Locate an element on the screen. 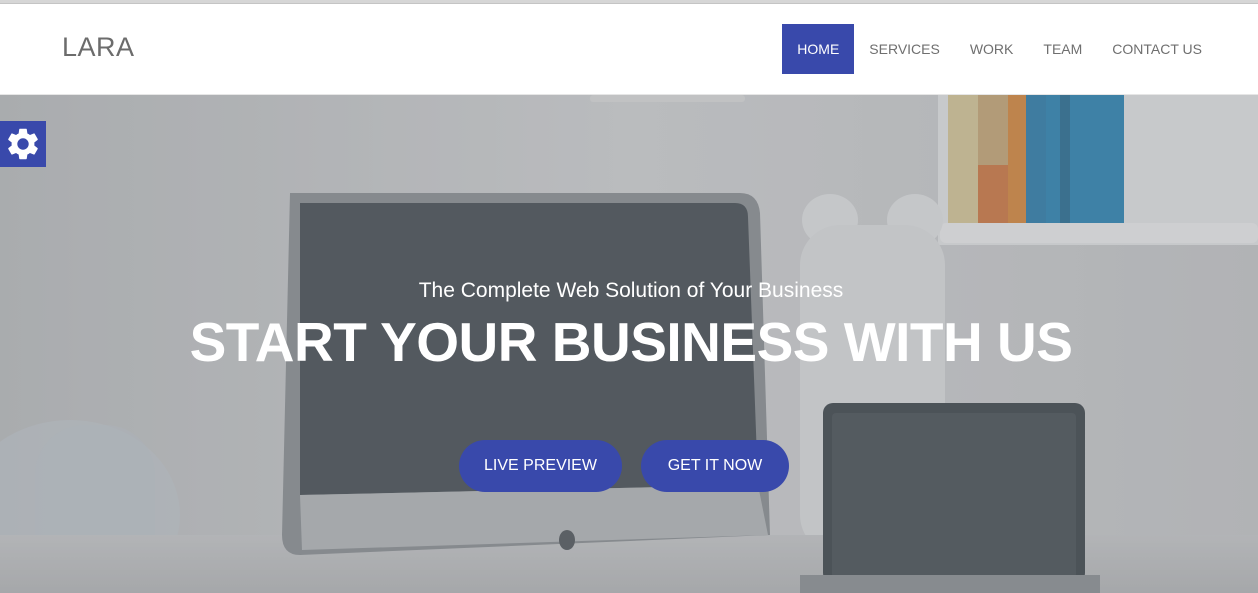  nav-item-team: TEAM is located at coordinates (1062, 49).